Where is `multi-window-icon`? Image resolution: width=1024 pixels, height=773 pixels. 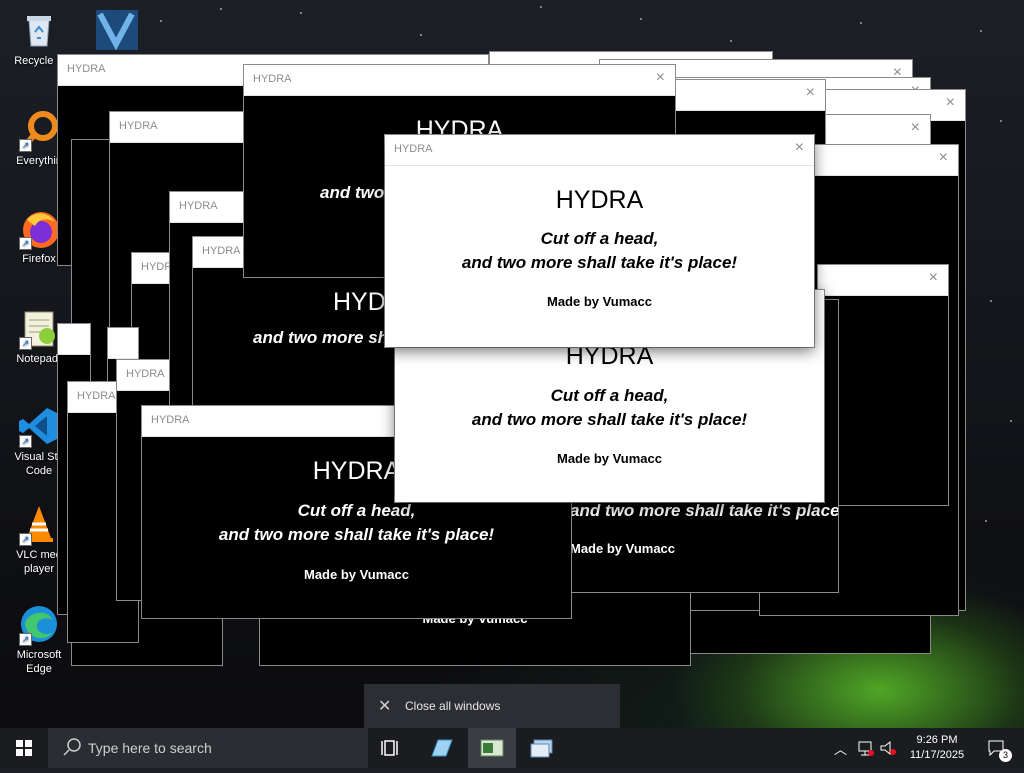
multi-window-icon is located at coordinates (541, 748).